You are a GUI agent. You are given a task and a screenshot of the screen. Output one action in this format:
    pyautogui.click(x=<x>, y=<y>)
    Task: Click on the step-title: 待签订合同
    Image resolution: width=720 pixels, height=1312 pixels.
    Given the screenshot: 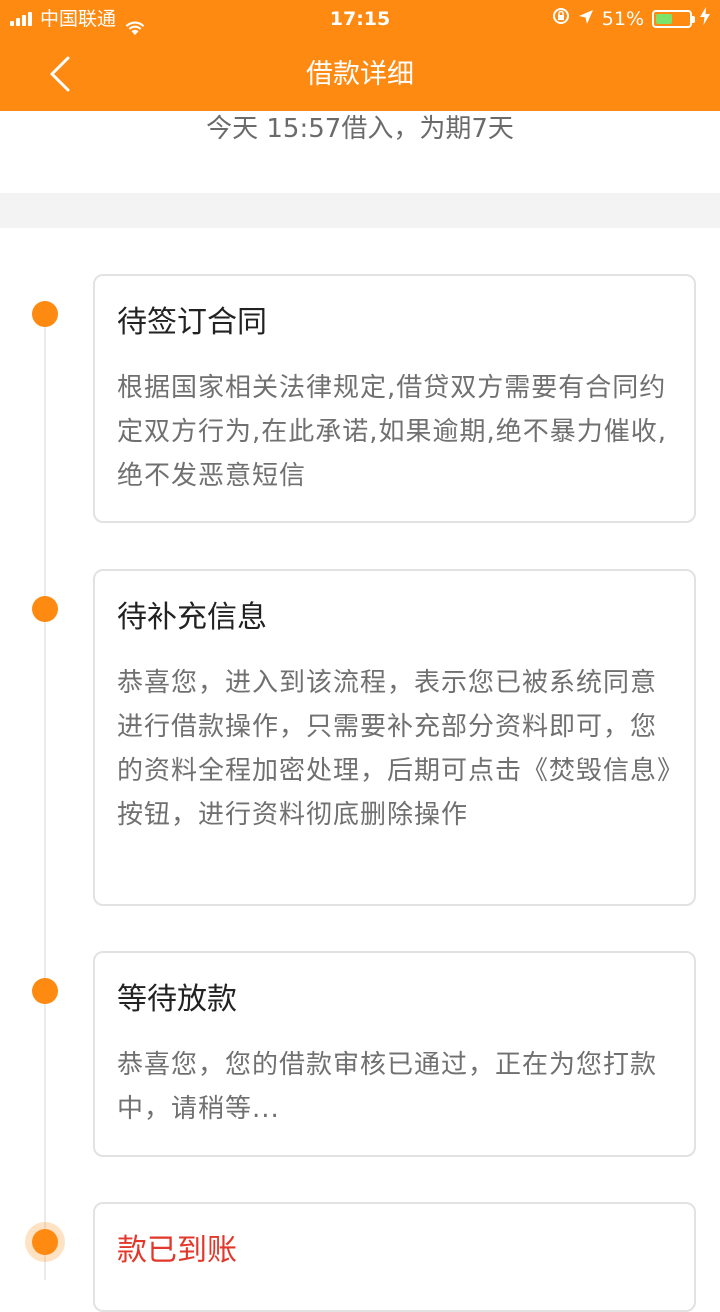 What is the action you would take?
    pyautogui.click(x=192, y=322)
    